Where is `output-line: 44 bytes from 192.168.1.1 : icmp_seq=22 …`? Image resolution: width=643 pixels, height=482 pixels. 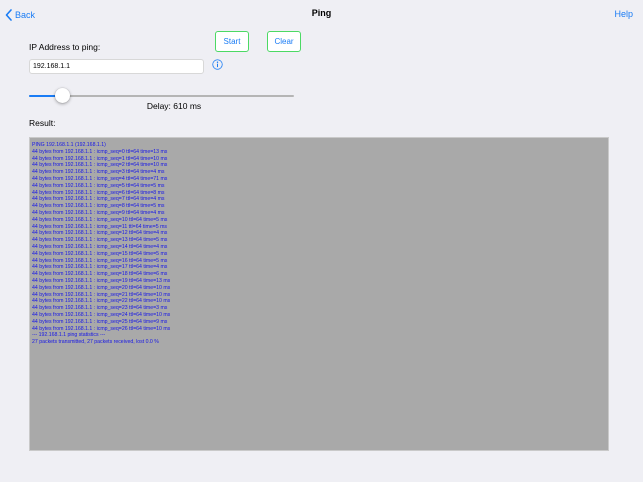 output-line: 44 bytes from 192.168.1.1 : icmp_seq=22 … is located at coordinates (101, 301).